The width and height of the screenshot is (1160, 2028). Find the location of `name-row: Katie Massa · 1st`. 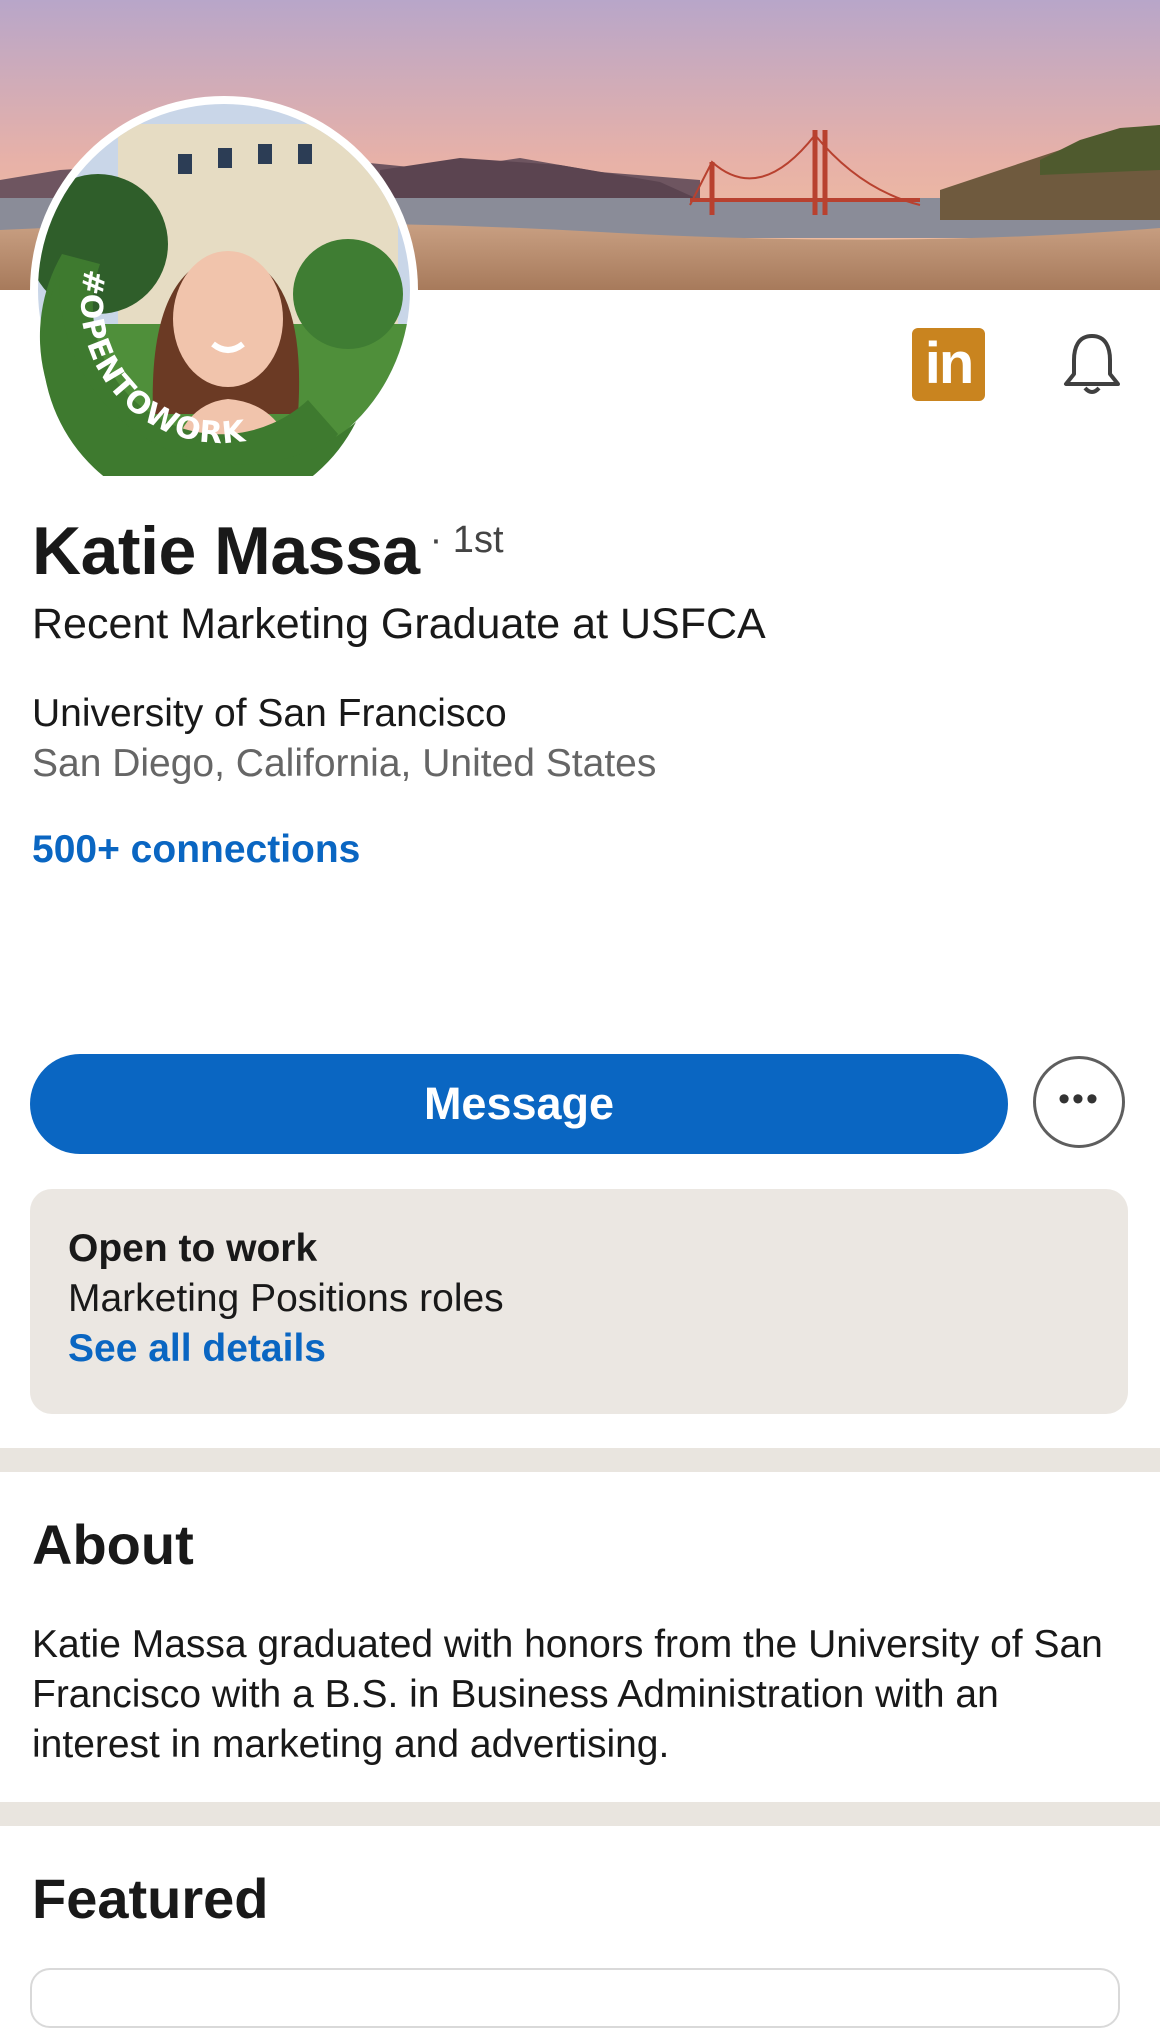

name-row: Katie Massa · 1st is located at coordinates (268, 551).